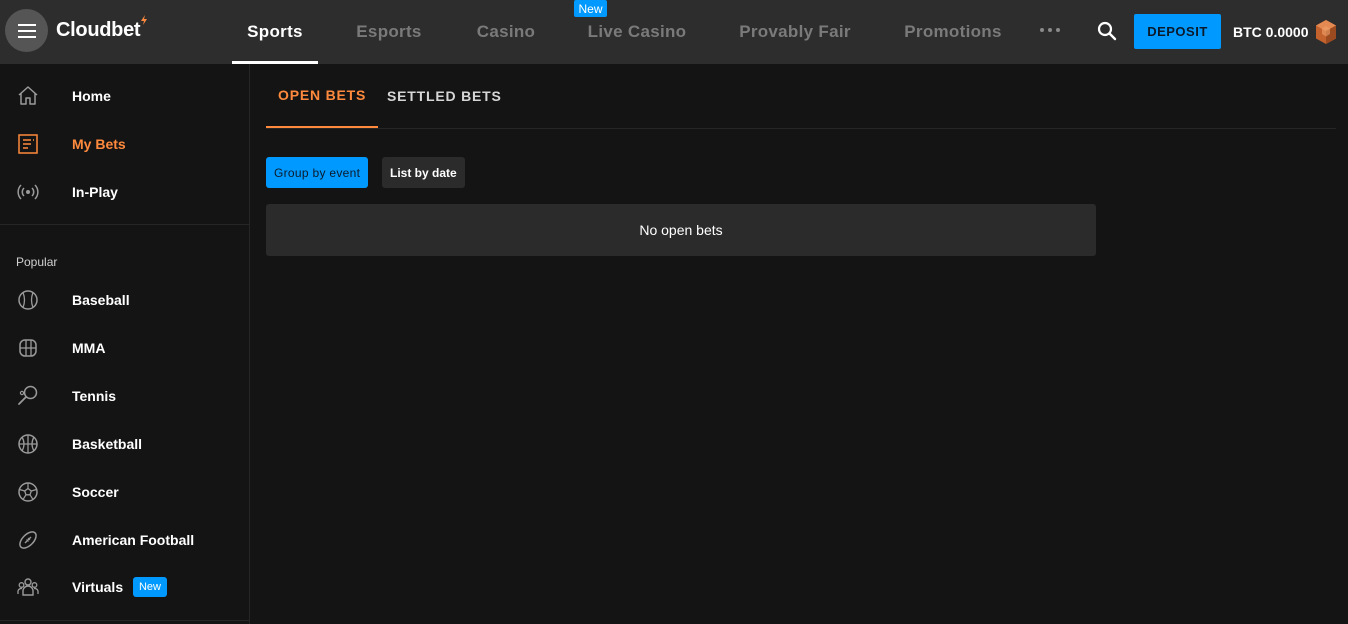  Describe the element at coordinates (389, 32) in the screenshot. I see `nav-esports: Esports` at that location.